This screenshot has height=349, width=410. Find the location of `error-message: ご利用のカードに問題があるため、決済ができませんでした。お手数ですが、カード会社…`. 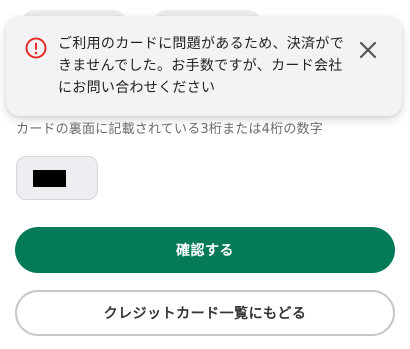

error-message: ご利用のカードに問題があるため、決済ができませんでした。お手数ですが、カード会社… is located at coordinates (201, 66).